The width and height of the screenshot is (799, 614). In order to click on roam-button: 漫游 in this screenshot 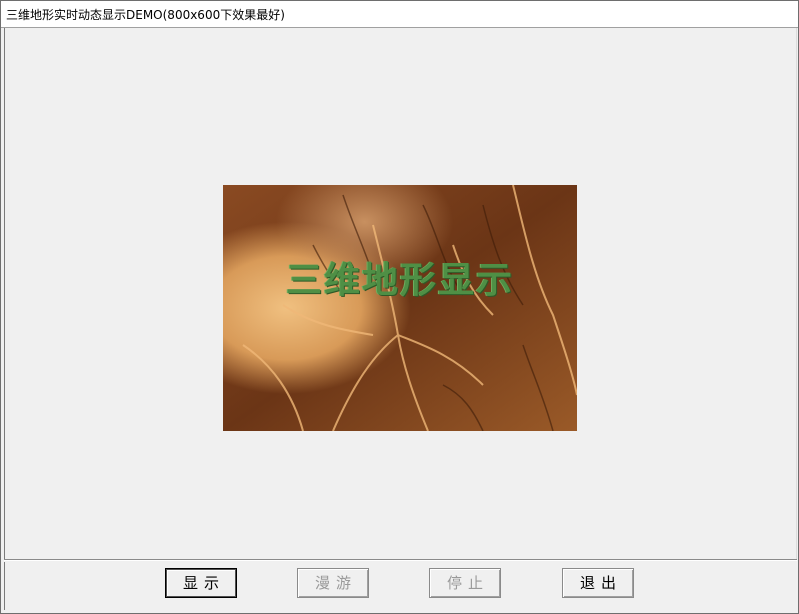, I will do `click(333, 583)`.